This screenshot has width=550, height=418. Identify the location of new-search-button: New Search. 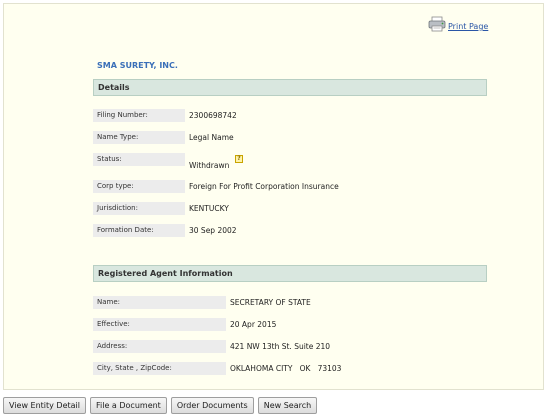
(287, 405).